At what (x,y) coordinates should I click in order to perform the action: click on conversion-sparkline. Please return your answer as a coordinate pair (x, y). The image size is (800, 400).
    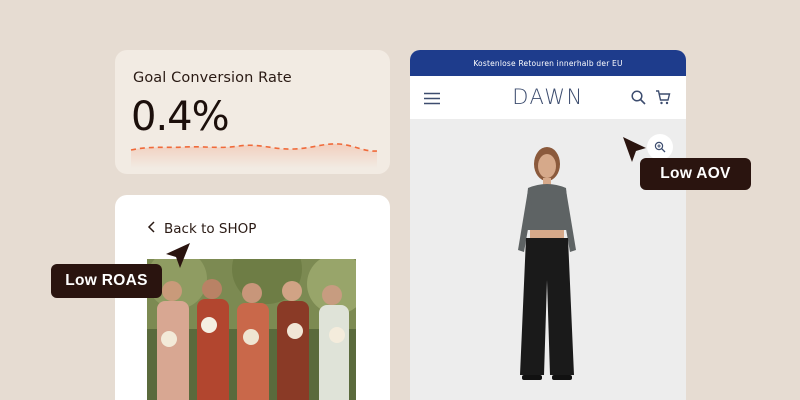
    Looking at the image, I should click on (254, 155).